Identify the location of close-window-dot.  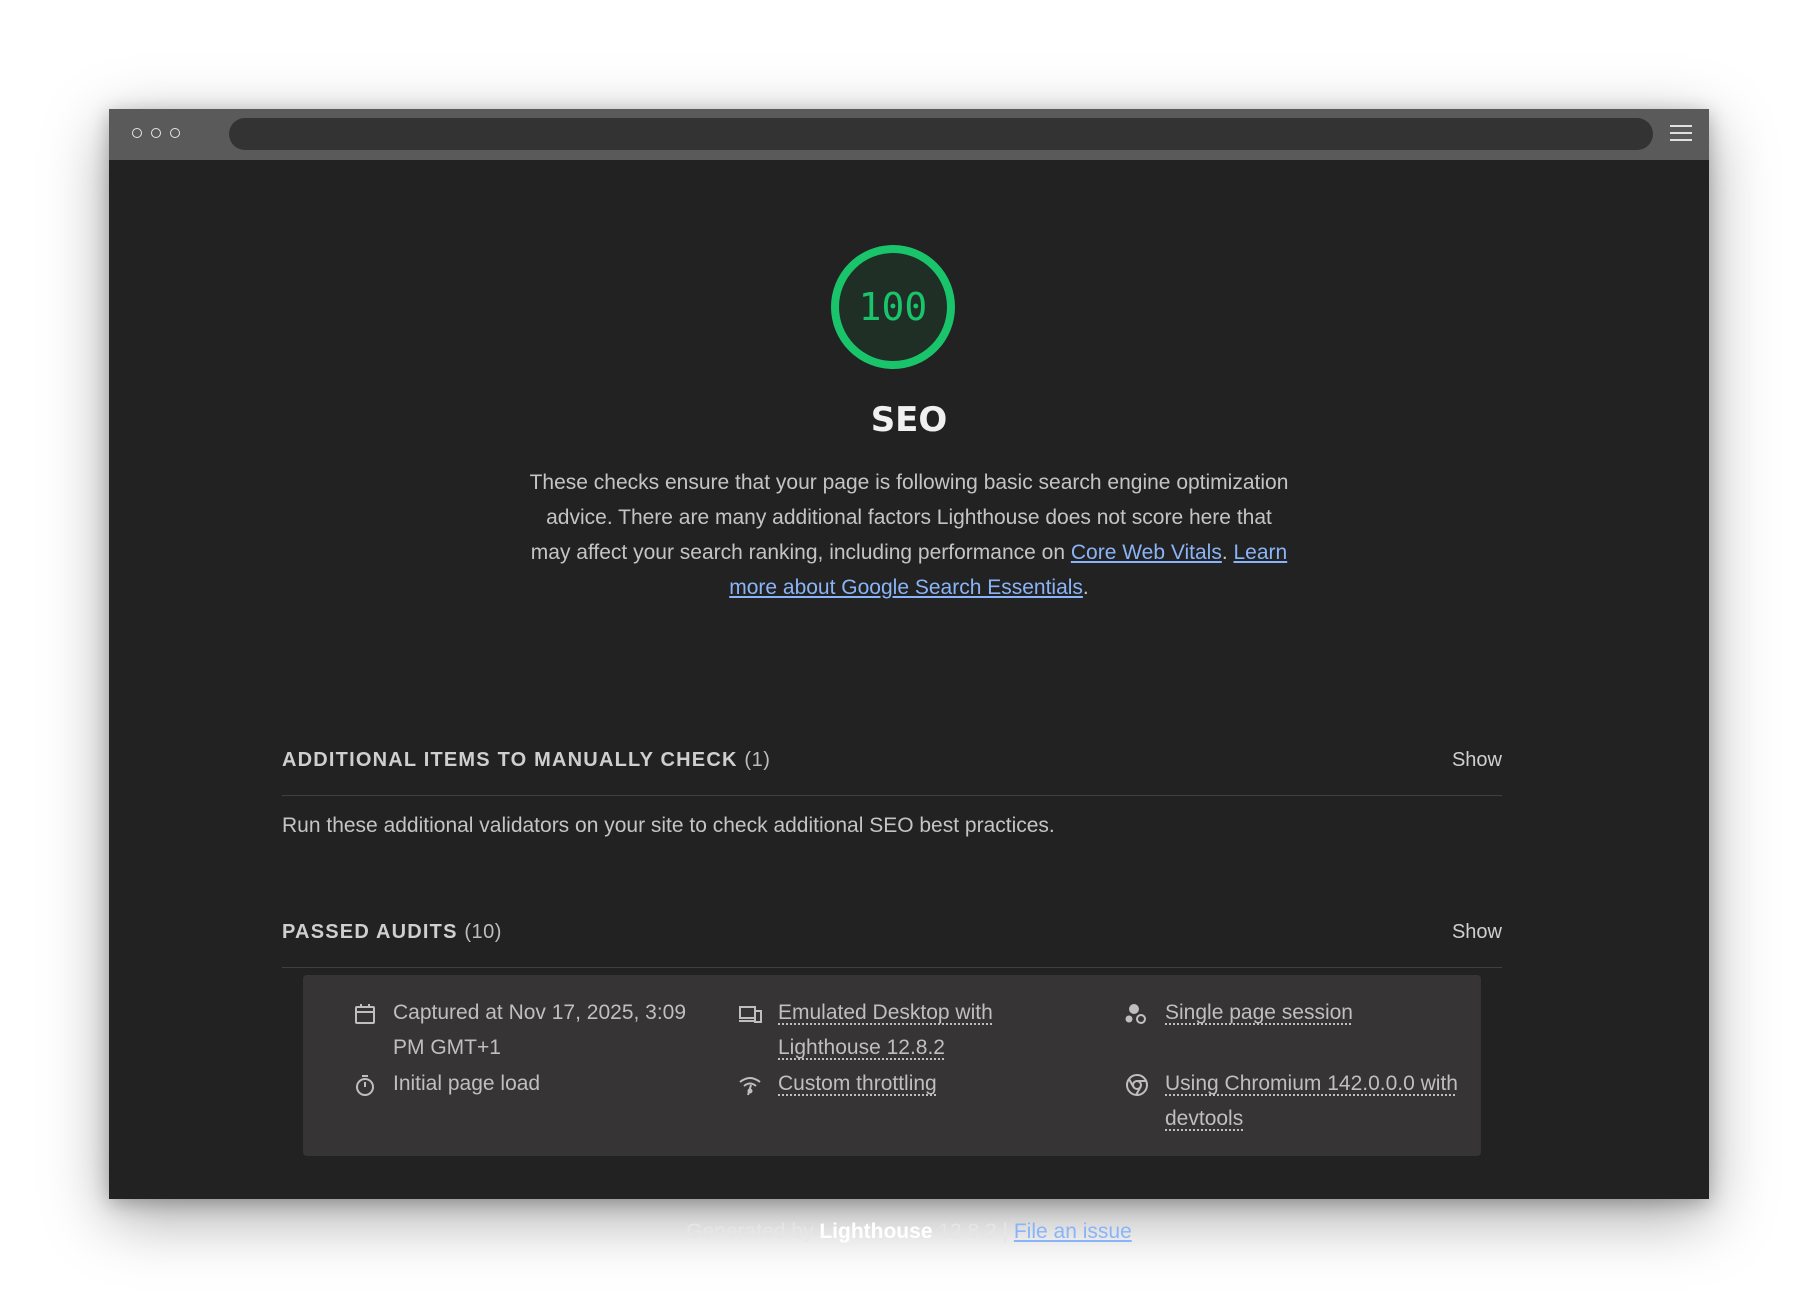
(137, 133).